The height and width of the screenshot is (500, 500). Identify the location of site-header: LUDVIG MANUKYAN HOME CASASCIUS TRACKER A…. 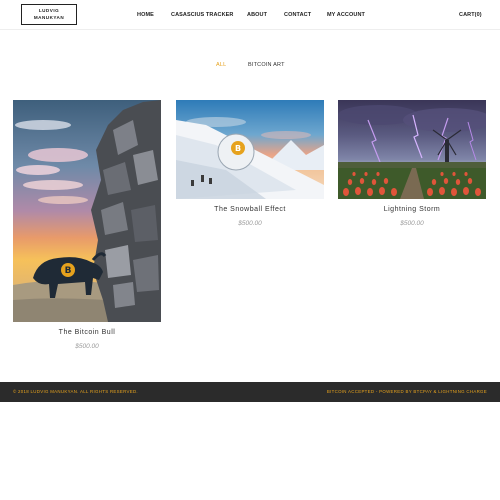
(250, 15).